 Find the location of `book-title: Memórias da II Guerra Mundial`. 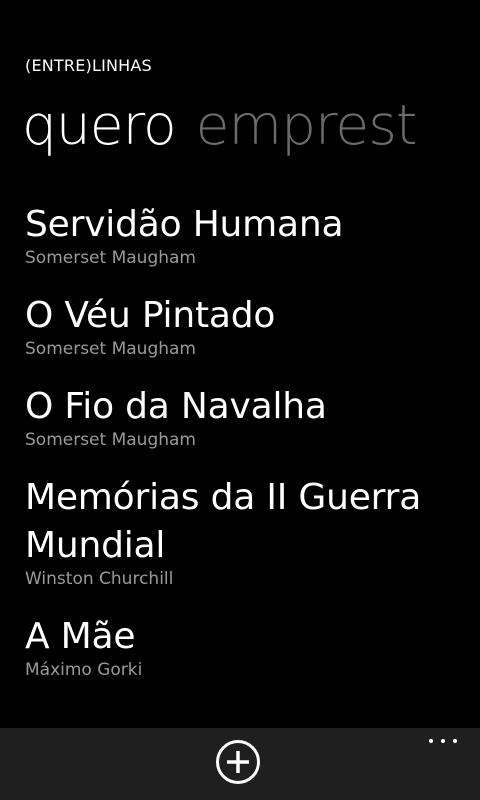

book-title: Memórias da II Guerra Mundial is located at coordinates (223, 521).